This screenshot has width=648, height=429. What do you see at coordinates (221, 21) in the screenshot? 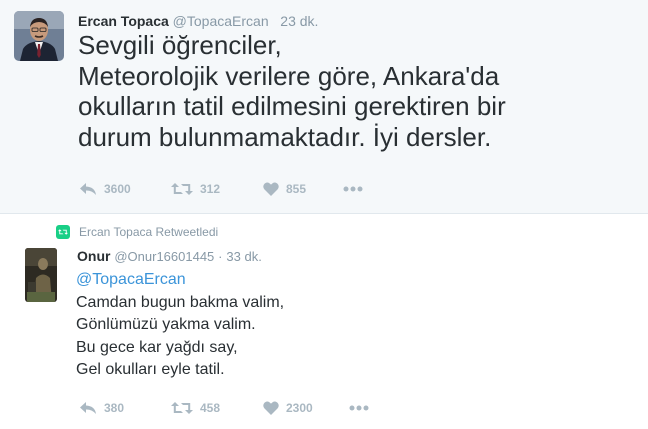
I see `username: @TopacaErcan` at bounding box center [221, 21].